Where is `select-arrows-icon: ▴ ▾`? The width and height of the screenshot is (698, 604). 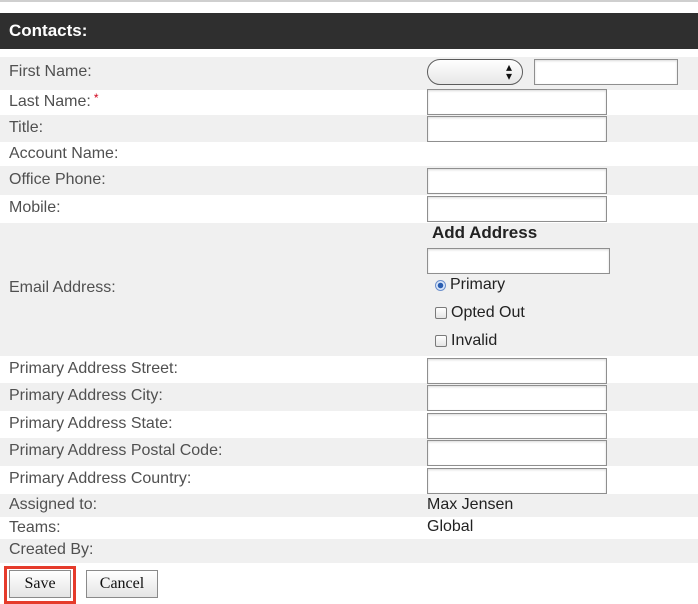
select-arrows-icon: ▴ ▾ is located at coordinates (508, 71).